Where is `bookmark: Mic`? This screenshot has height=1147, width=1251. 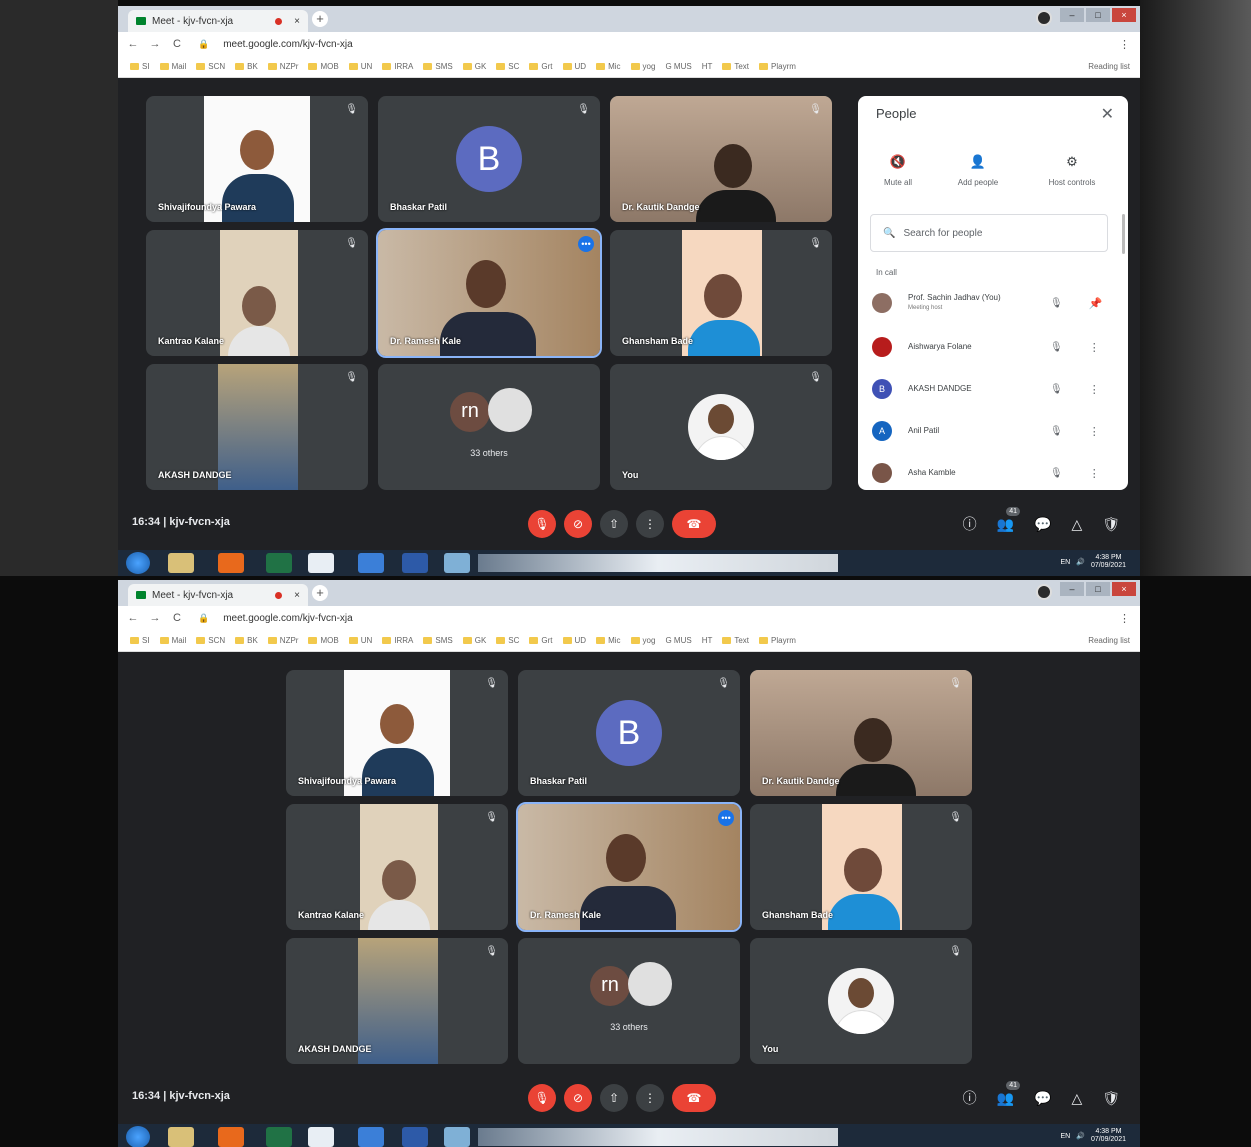
bookmark: Mic is located at coordinates (608, 66).